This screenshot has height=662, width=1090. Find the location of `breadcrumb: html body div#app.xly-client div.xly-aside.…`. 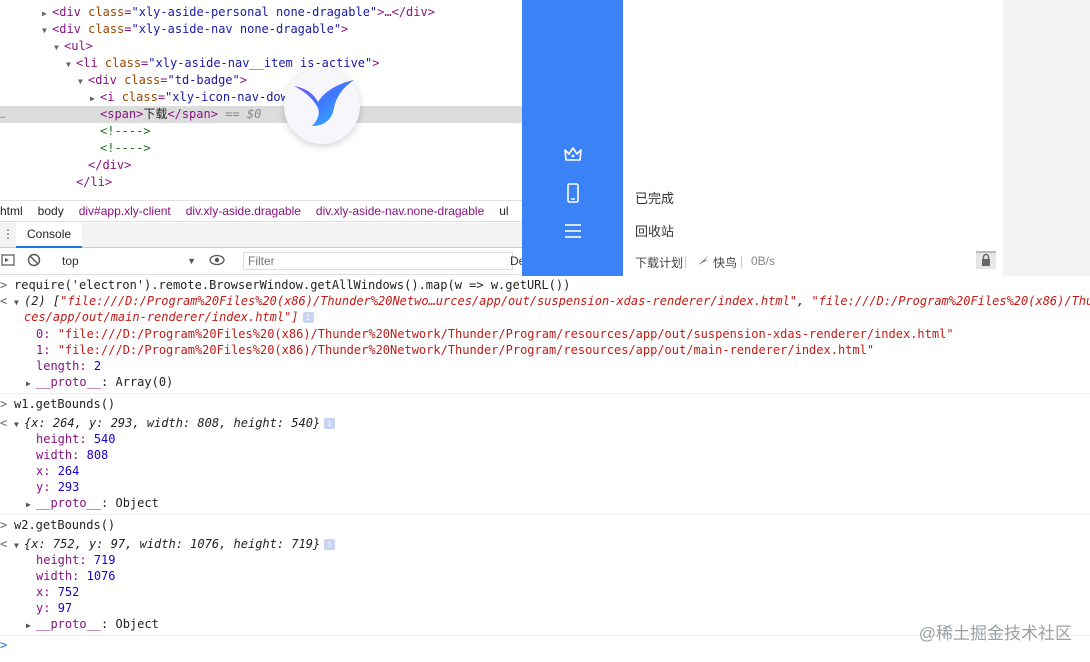

breadcrumb: html body div#app.xly-client div.xly-aside.… is located at coordinates (261, 211).